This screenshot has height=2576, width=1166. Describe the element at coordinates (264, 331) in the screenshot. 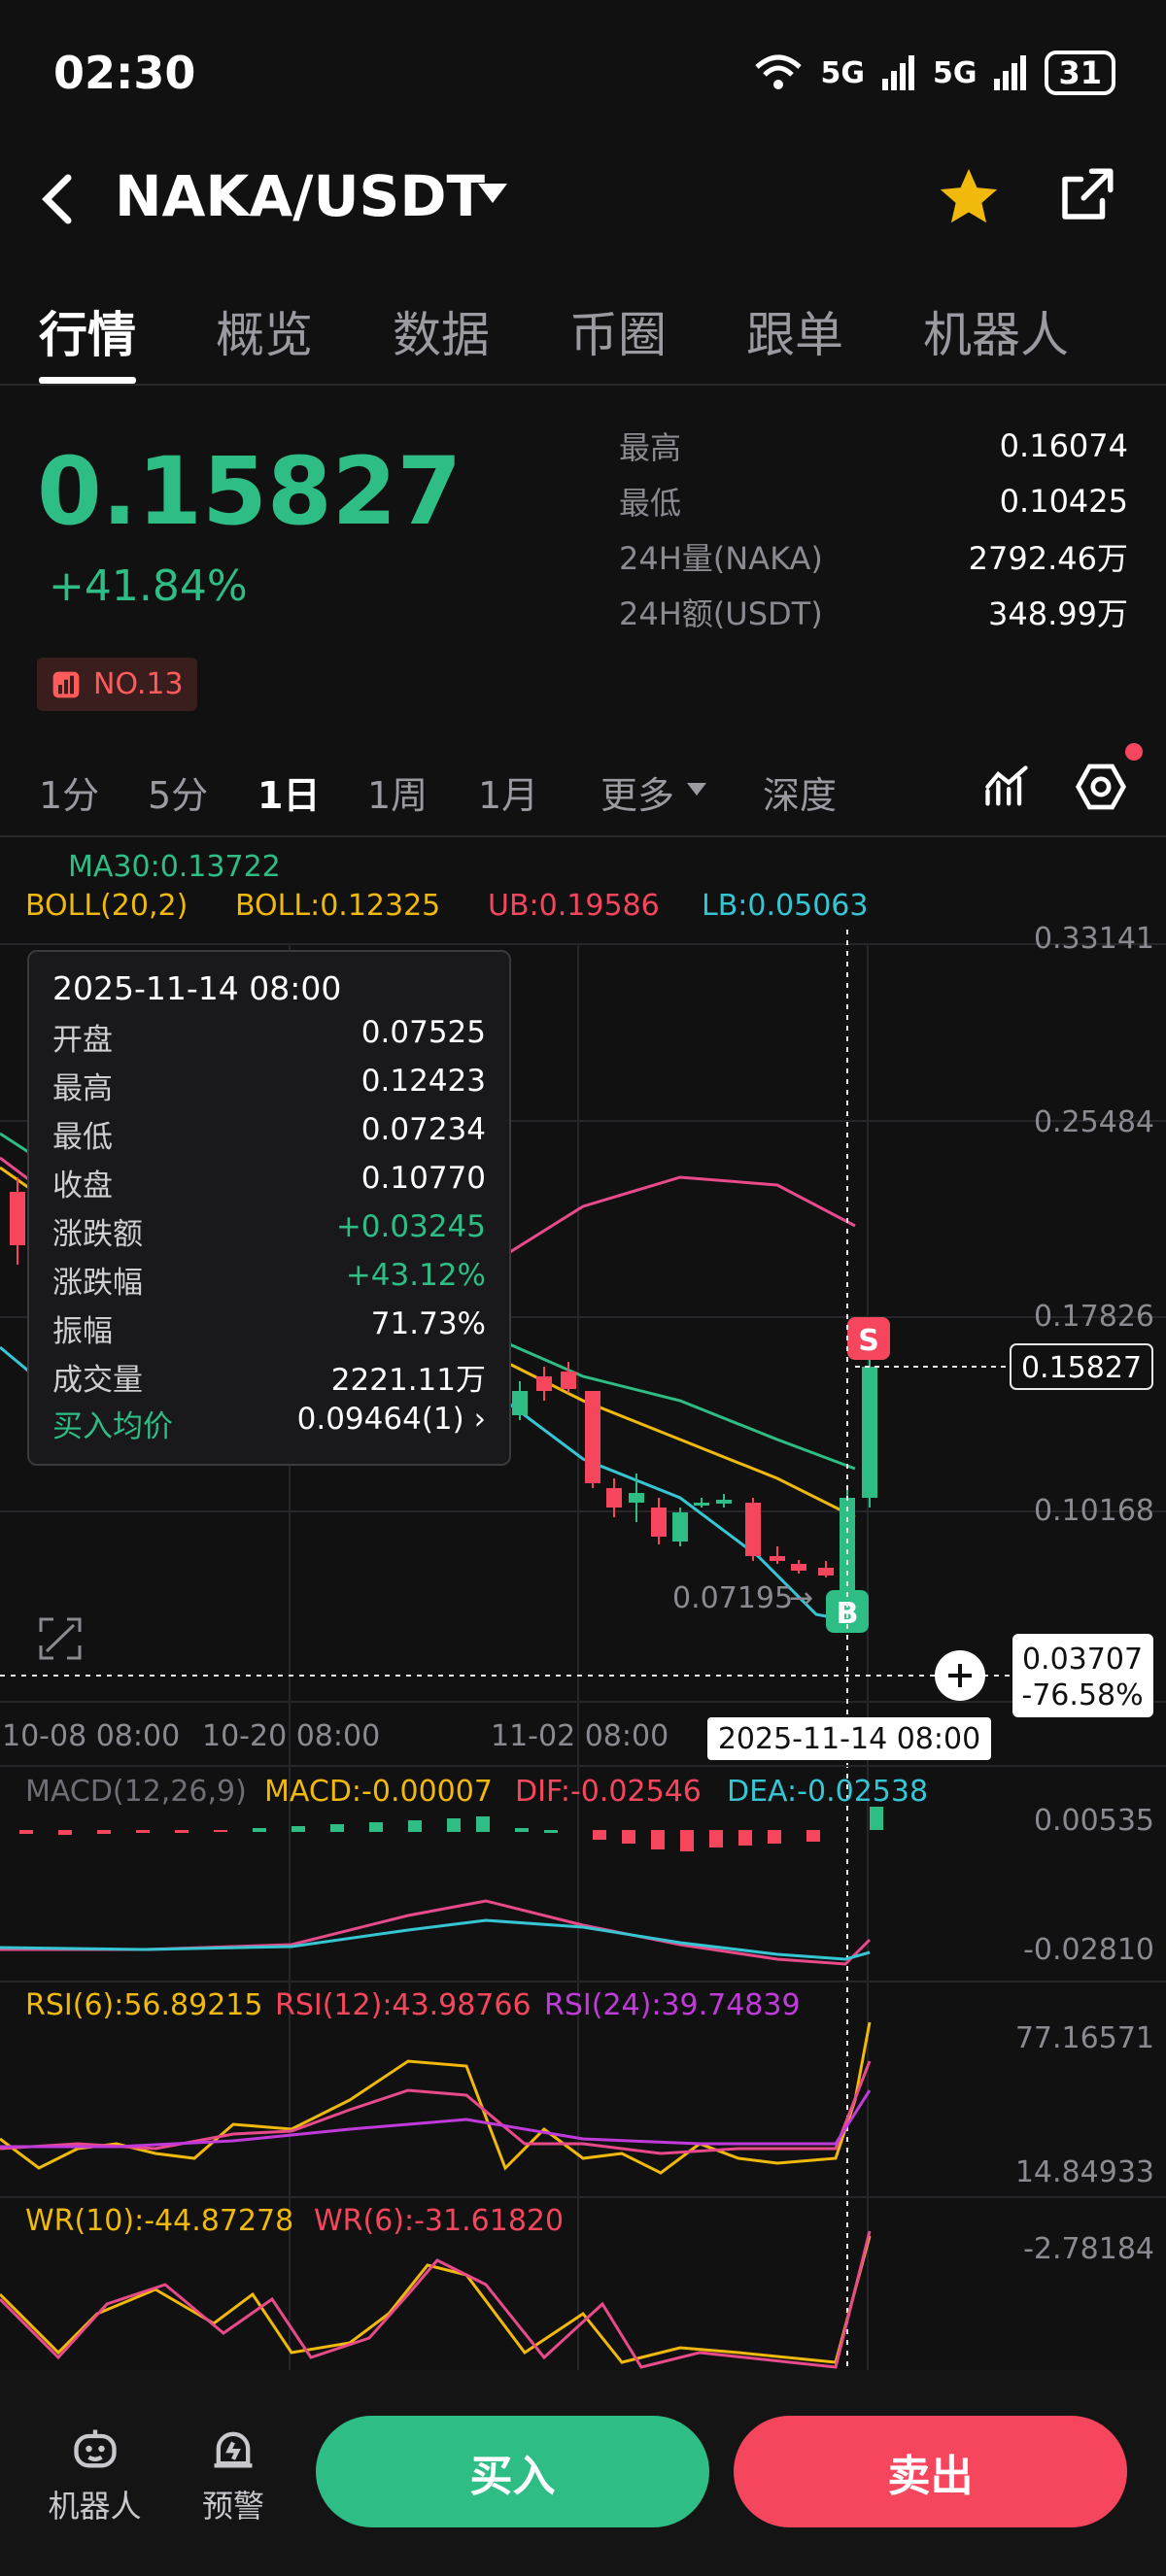

I see `tab-overview: 概览` at that location.